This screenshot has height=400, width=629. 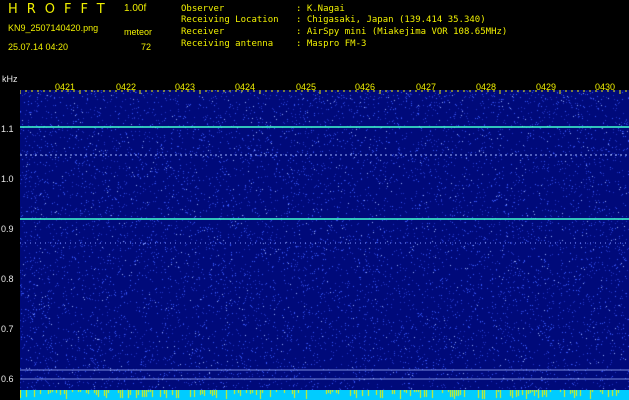 I want to click on antenna-label: Receiving antenna, so click(x=227, y=44).